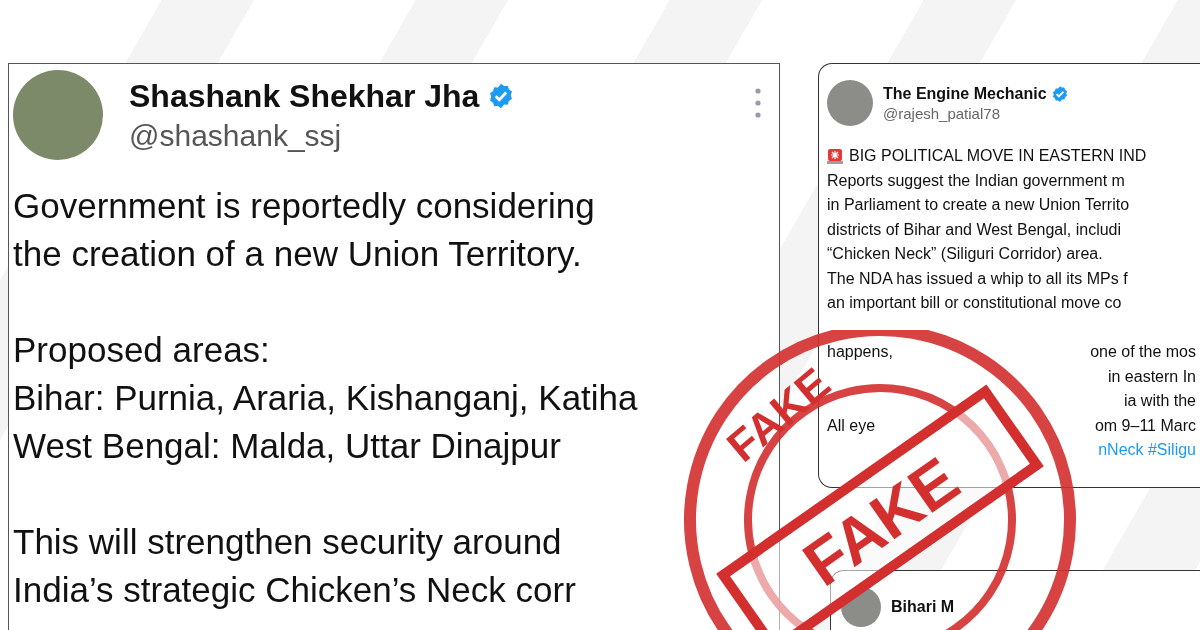  Describe the element at coordinates (236, 135) in the screenshot. I see `user-handle: @shashank_ssj` at that location.